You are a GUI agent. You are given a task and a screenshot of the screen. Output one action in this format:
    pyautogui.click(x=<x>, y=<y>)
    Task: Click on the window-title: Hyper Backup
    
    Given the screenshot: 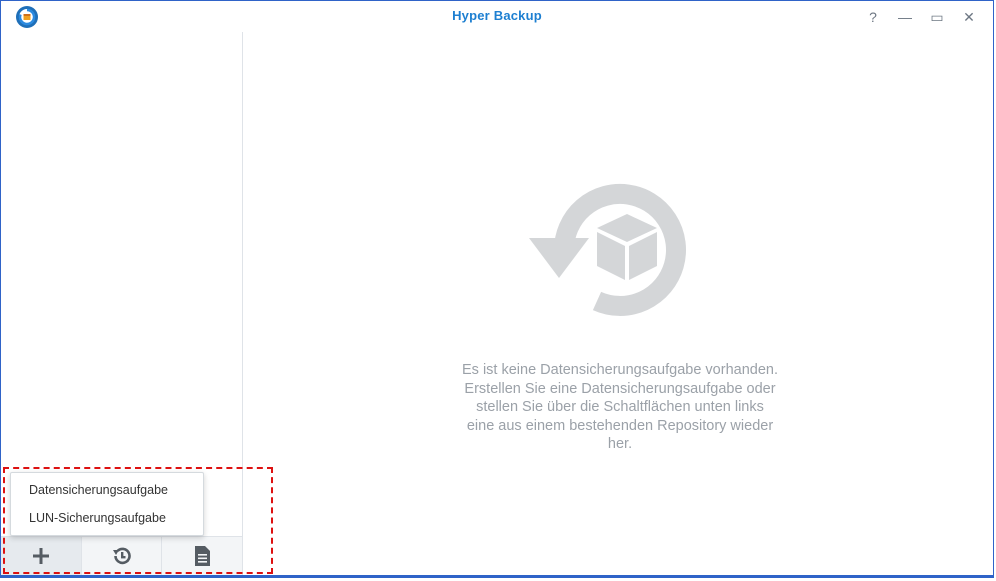 What is the action you would take?
    pyautogui.click(x=497, y=15)
    